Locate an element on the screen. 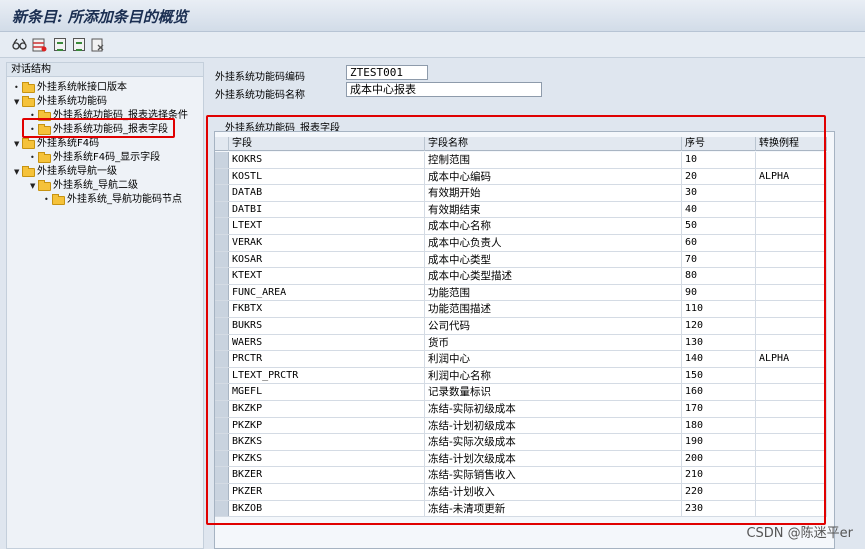 The height and width of the screenshot is (549, 865). tree-item-f4-display-fields: • 外挂系统F4码_显示字段 is located at coordinates (95, 158).